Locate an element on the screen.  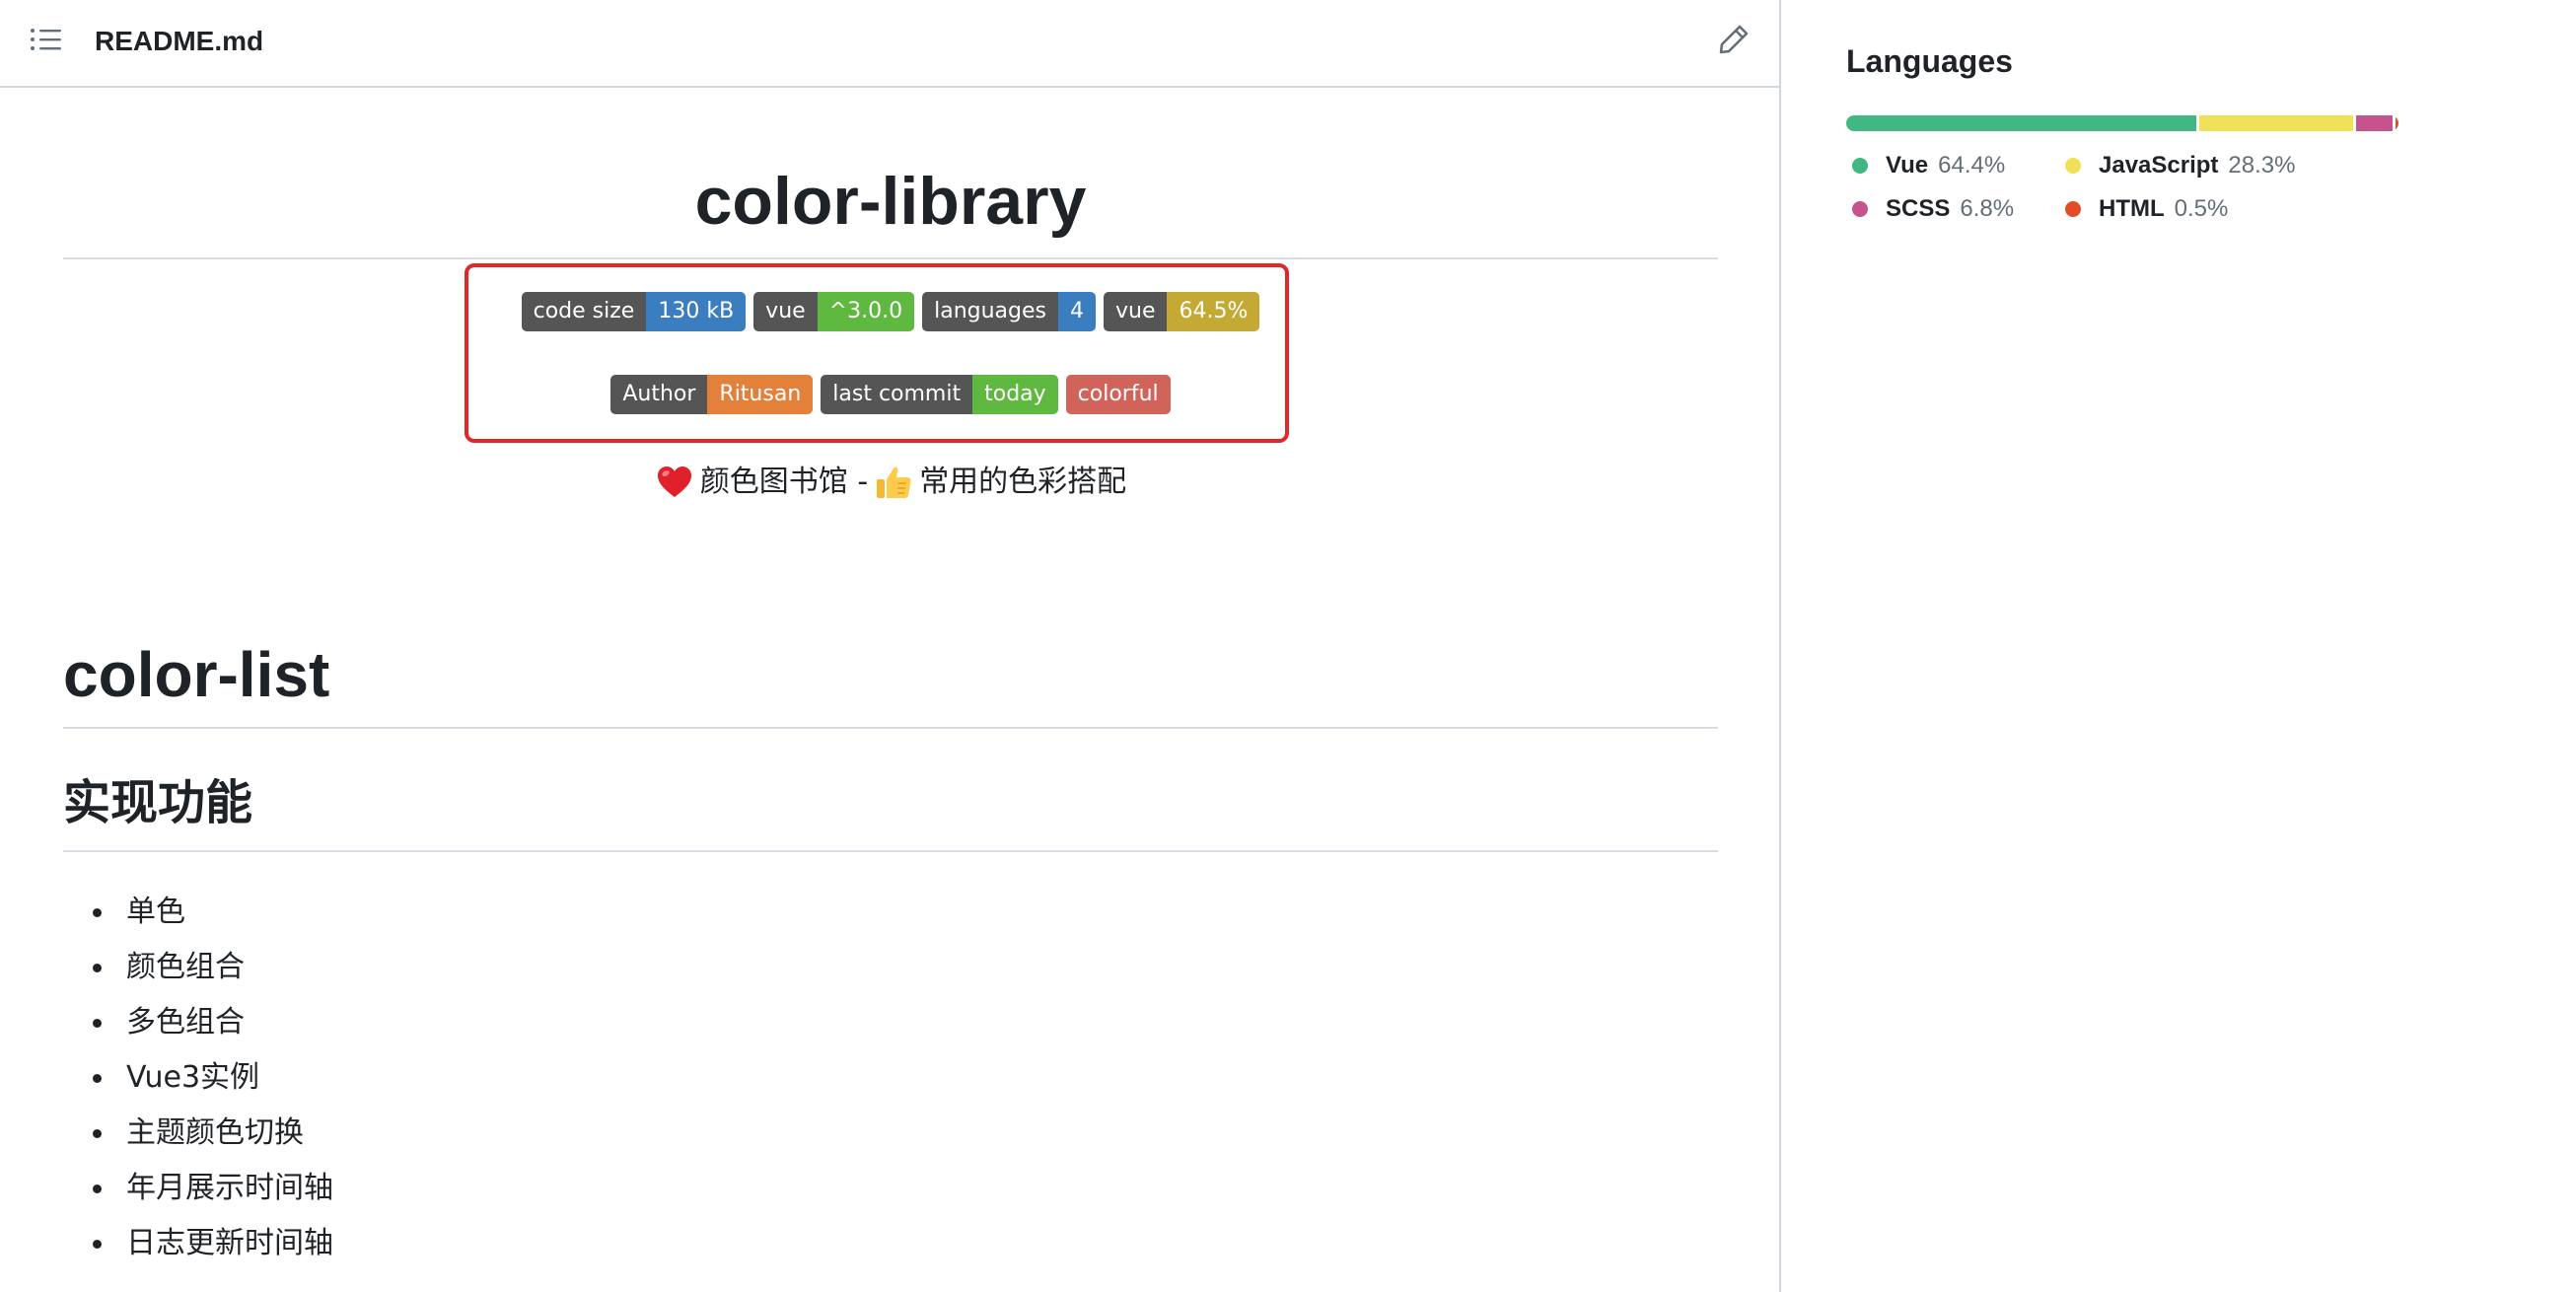
list-item: 颜色组合 is located at coordinates (891, 967).